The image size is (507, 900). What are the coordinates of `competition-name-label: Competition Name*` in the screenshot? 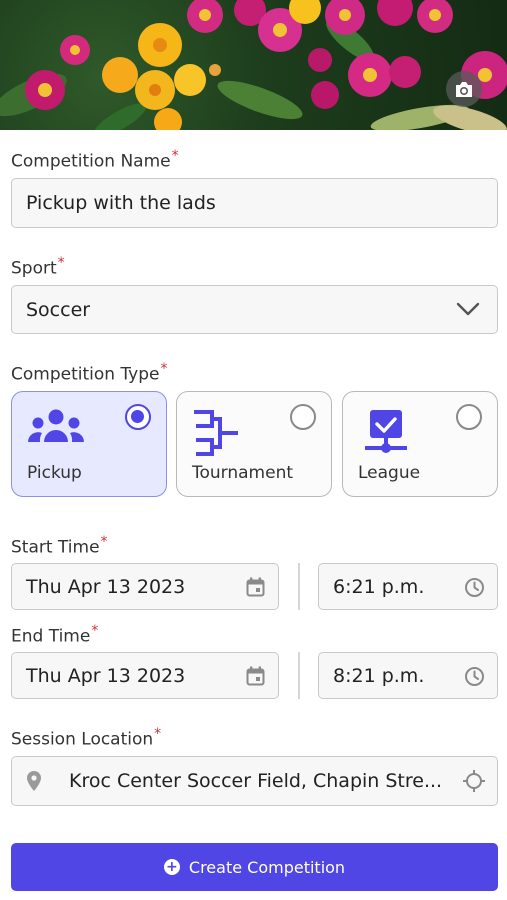 It's located at (95, 160).